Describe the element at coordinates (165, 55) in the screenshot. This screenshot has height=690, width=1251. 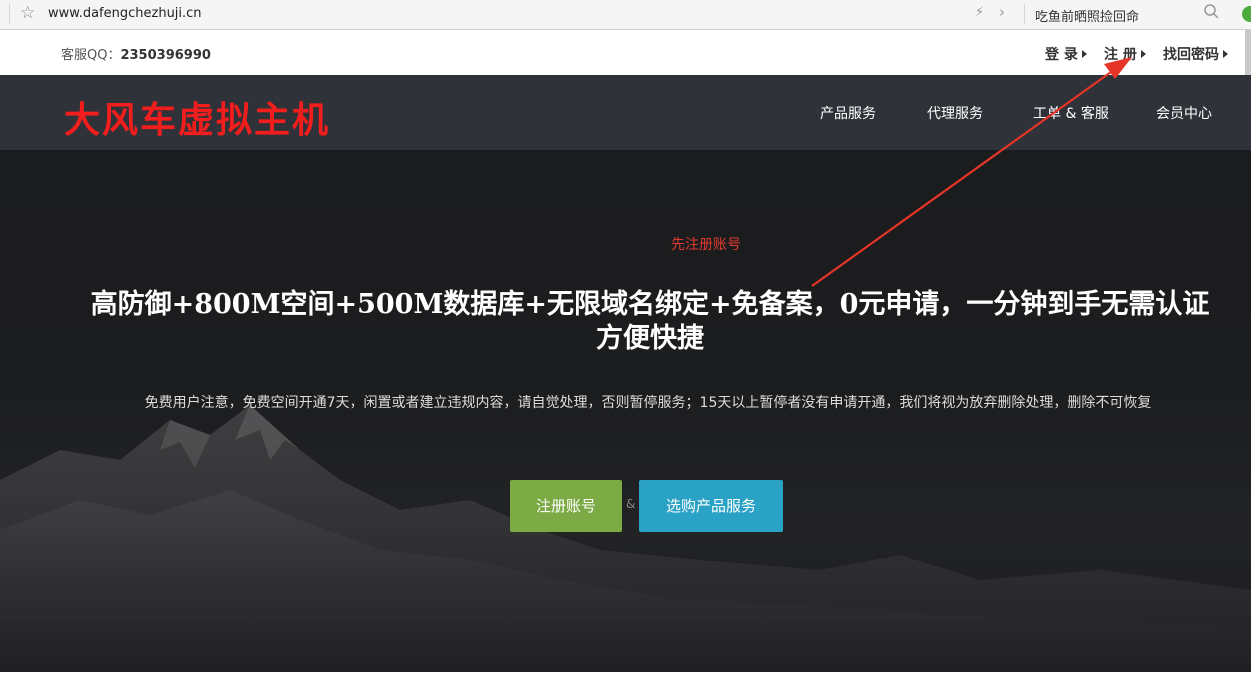
I see `qq-number: 2350396990` at that location.